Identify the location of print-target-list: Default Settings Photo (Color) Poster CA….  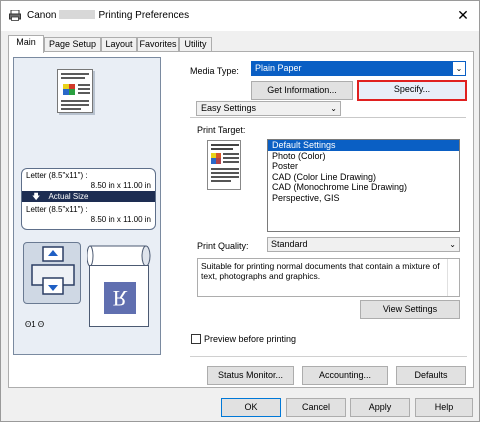
(363, 185).